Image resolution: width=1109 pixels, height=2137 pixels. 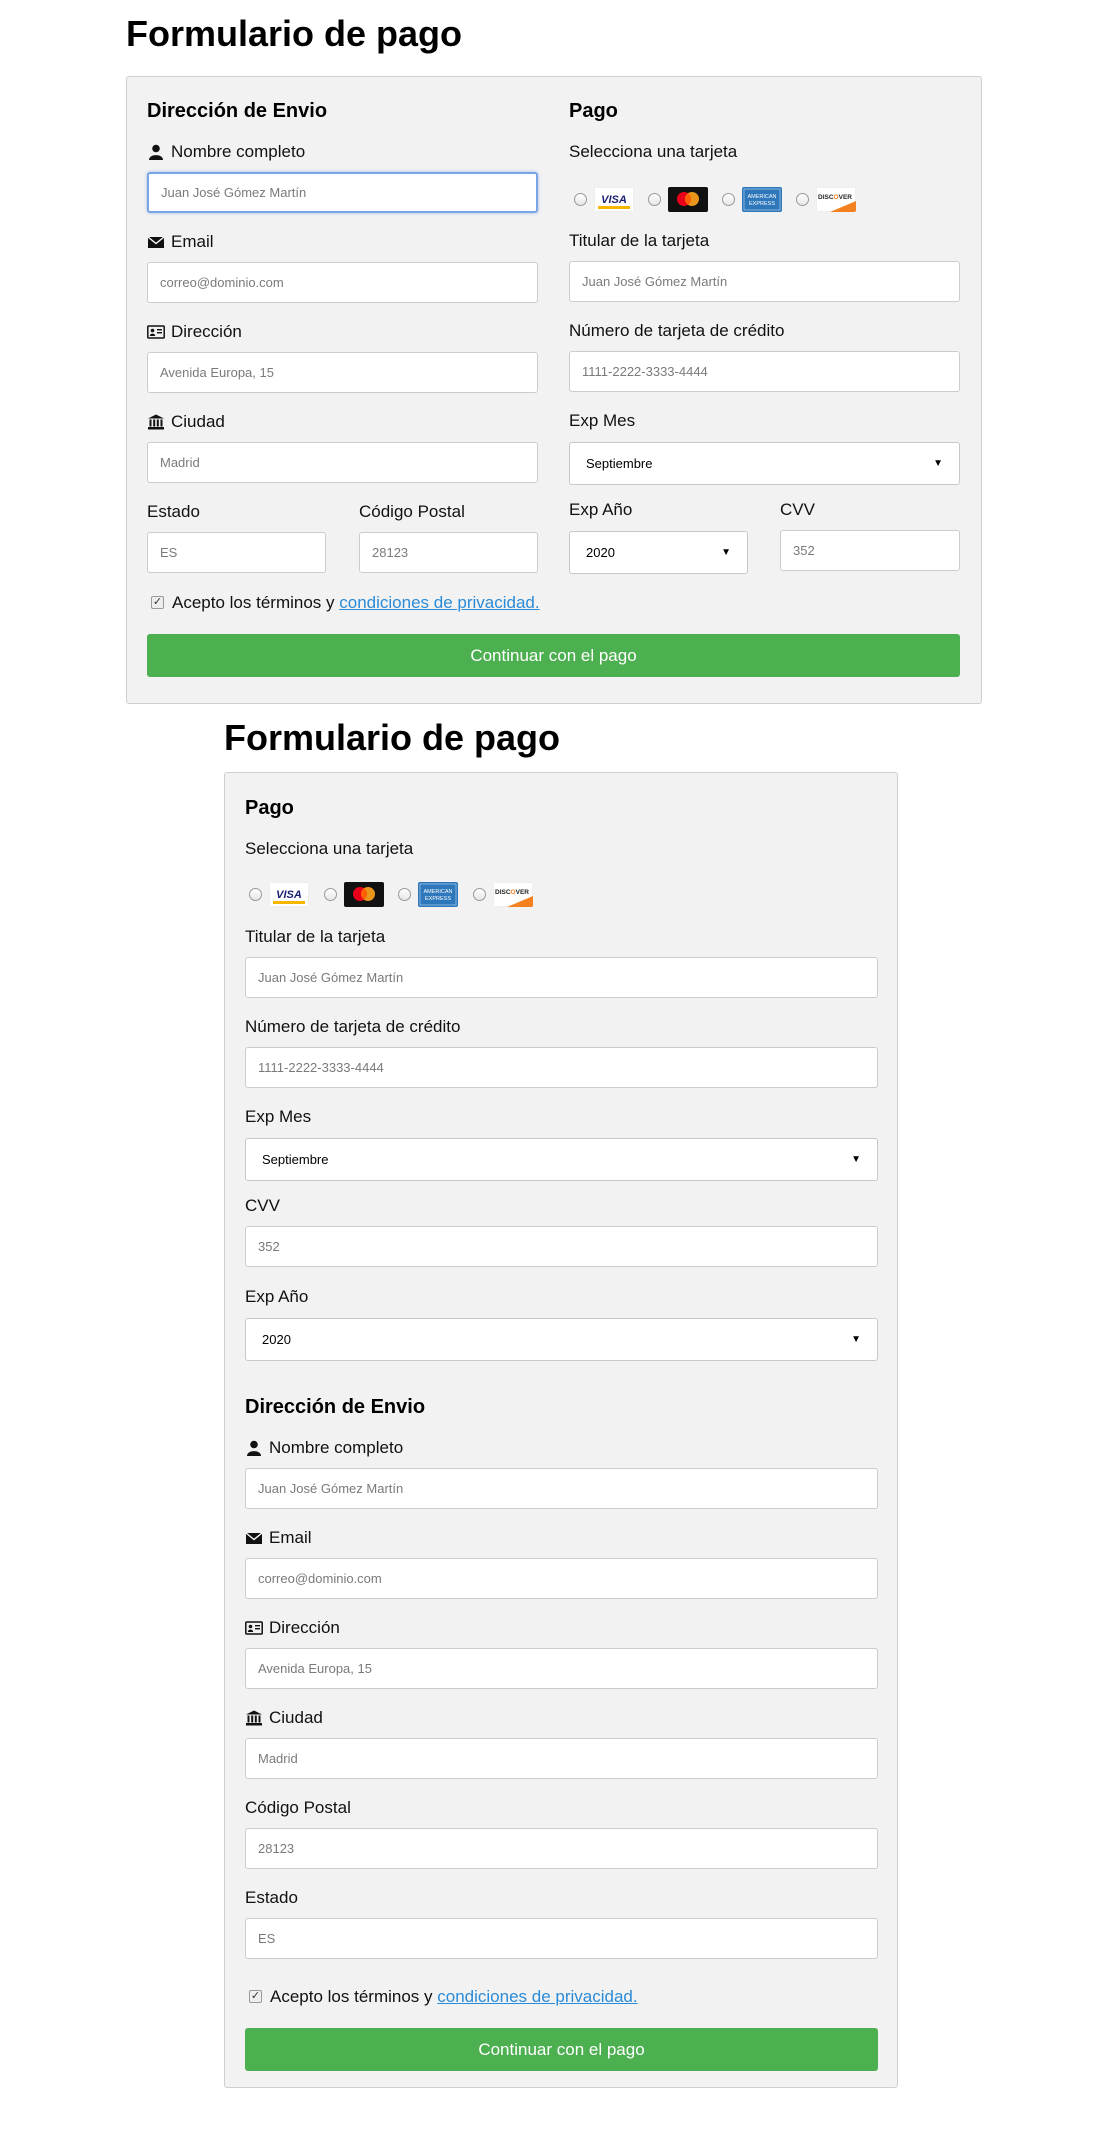 I want to click on cards-label-mobile: Selecciona una tarjeta, so click(x=329, y=848).